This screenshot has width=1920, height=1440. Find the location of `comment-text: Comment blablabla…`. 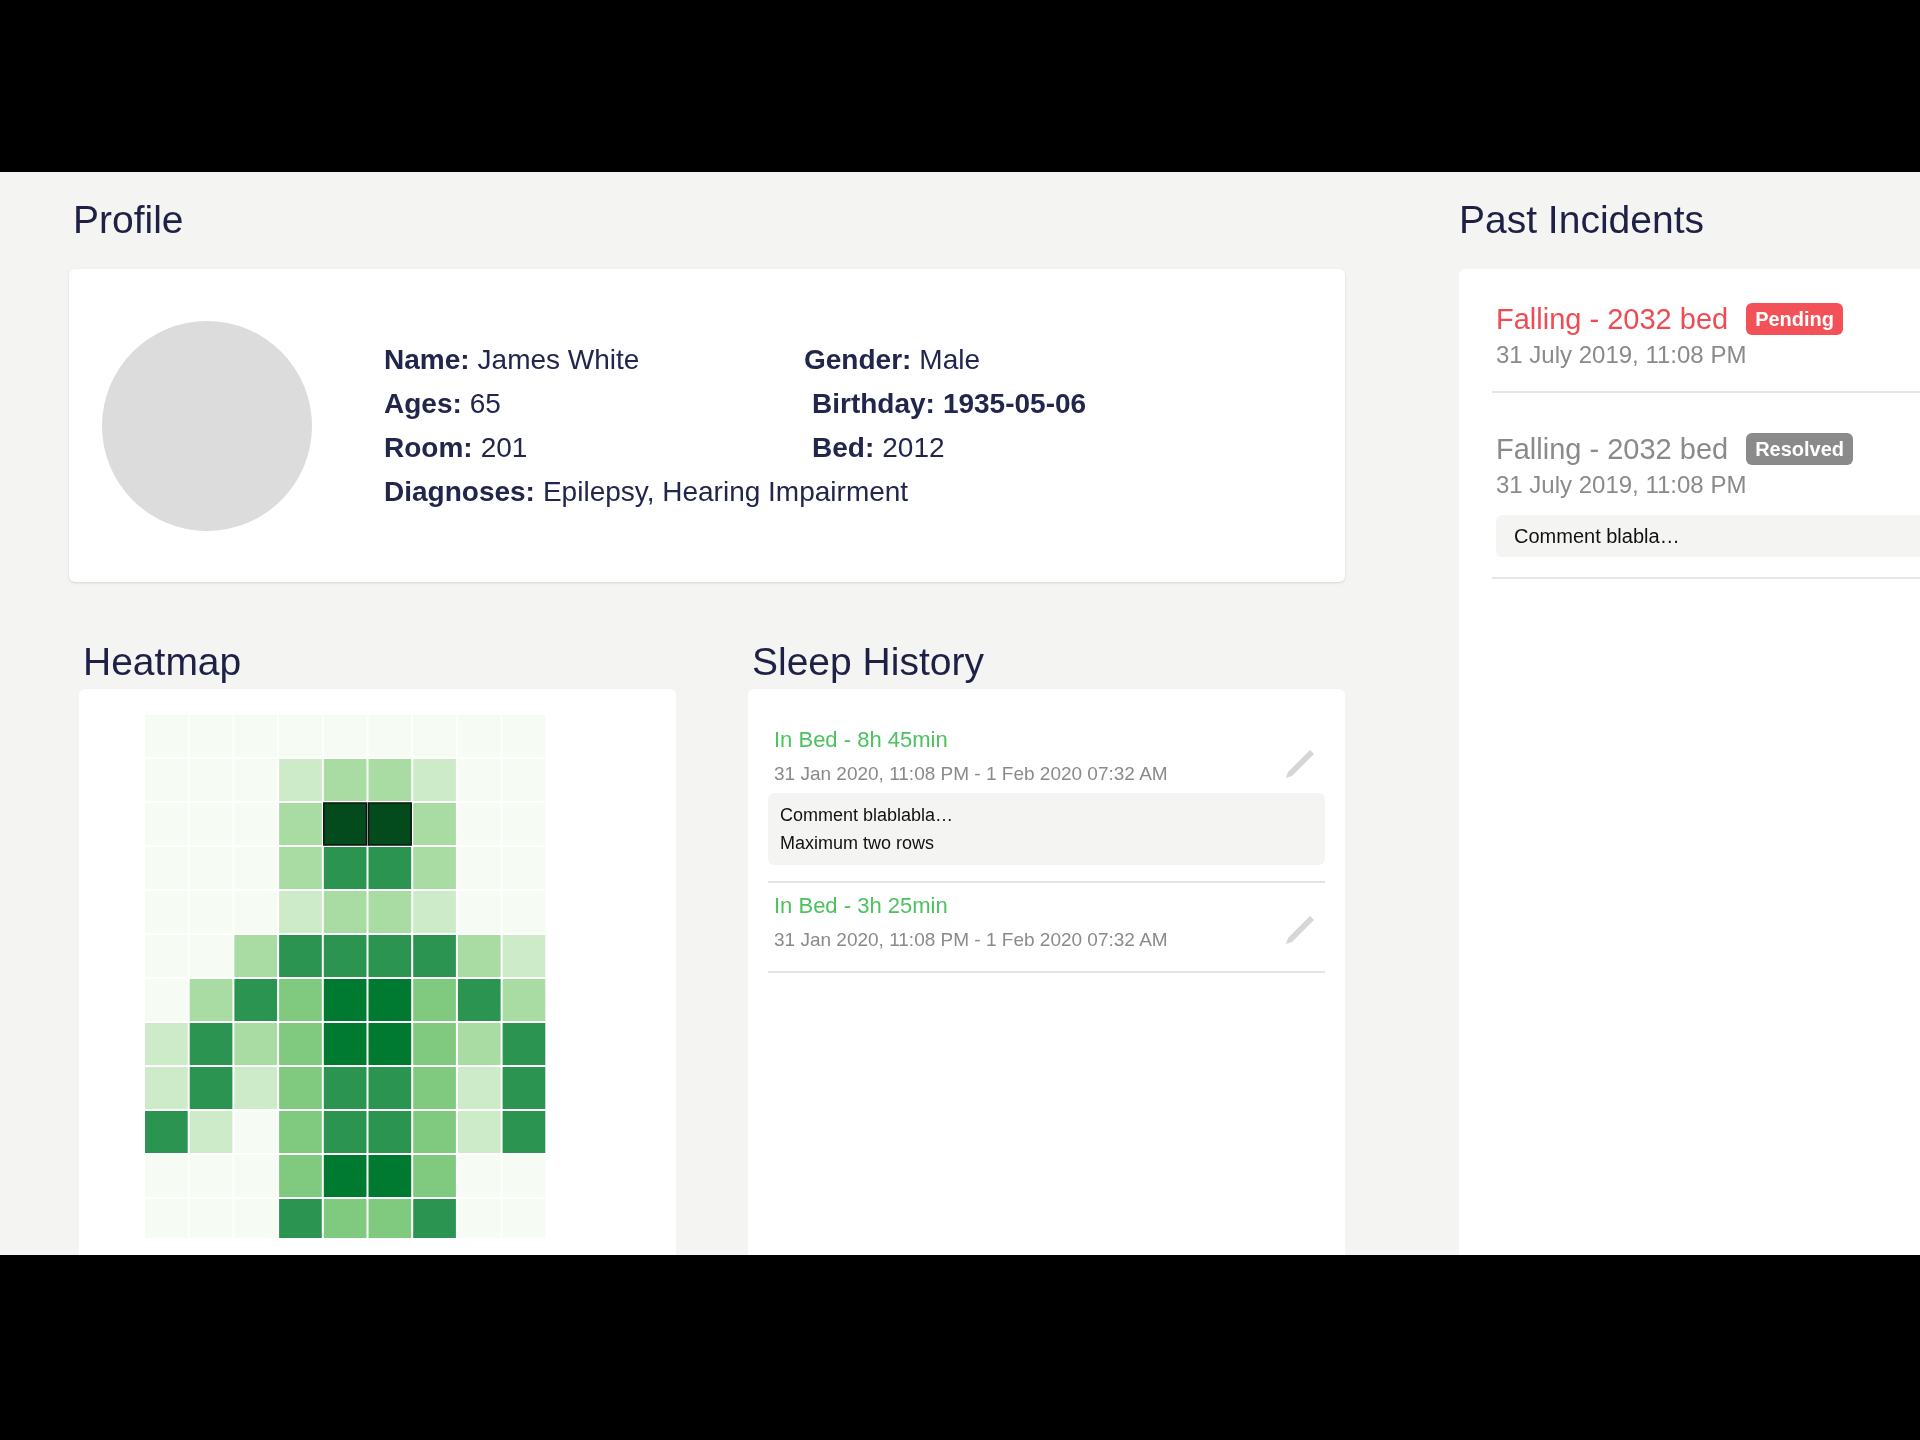

comment-text: Comment blablabla… is located at coordinates (867, 815).